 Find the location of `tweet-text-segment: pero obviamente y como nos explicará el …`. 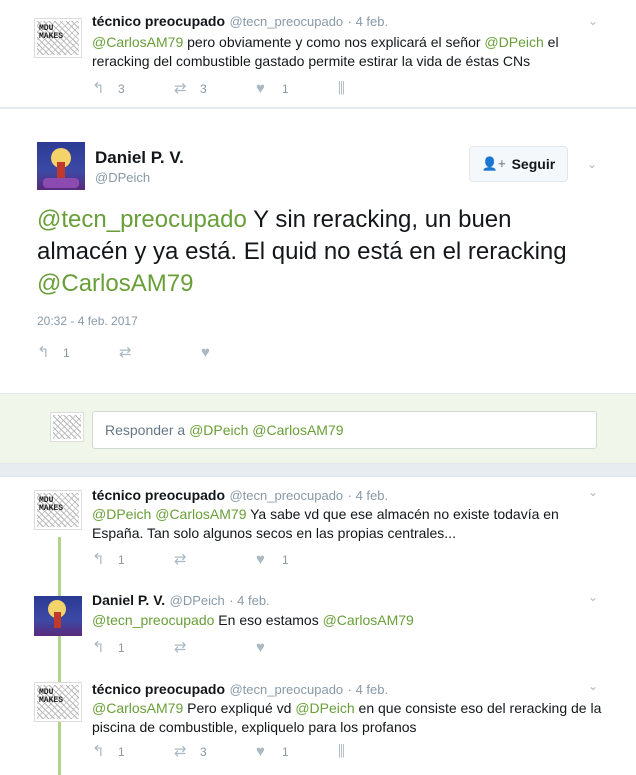

tweet-text-segment: pero obviamente y como nos explicará el … is located at coordinates (334, 42).